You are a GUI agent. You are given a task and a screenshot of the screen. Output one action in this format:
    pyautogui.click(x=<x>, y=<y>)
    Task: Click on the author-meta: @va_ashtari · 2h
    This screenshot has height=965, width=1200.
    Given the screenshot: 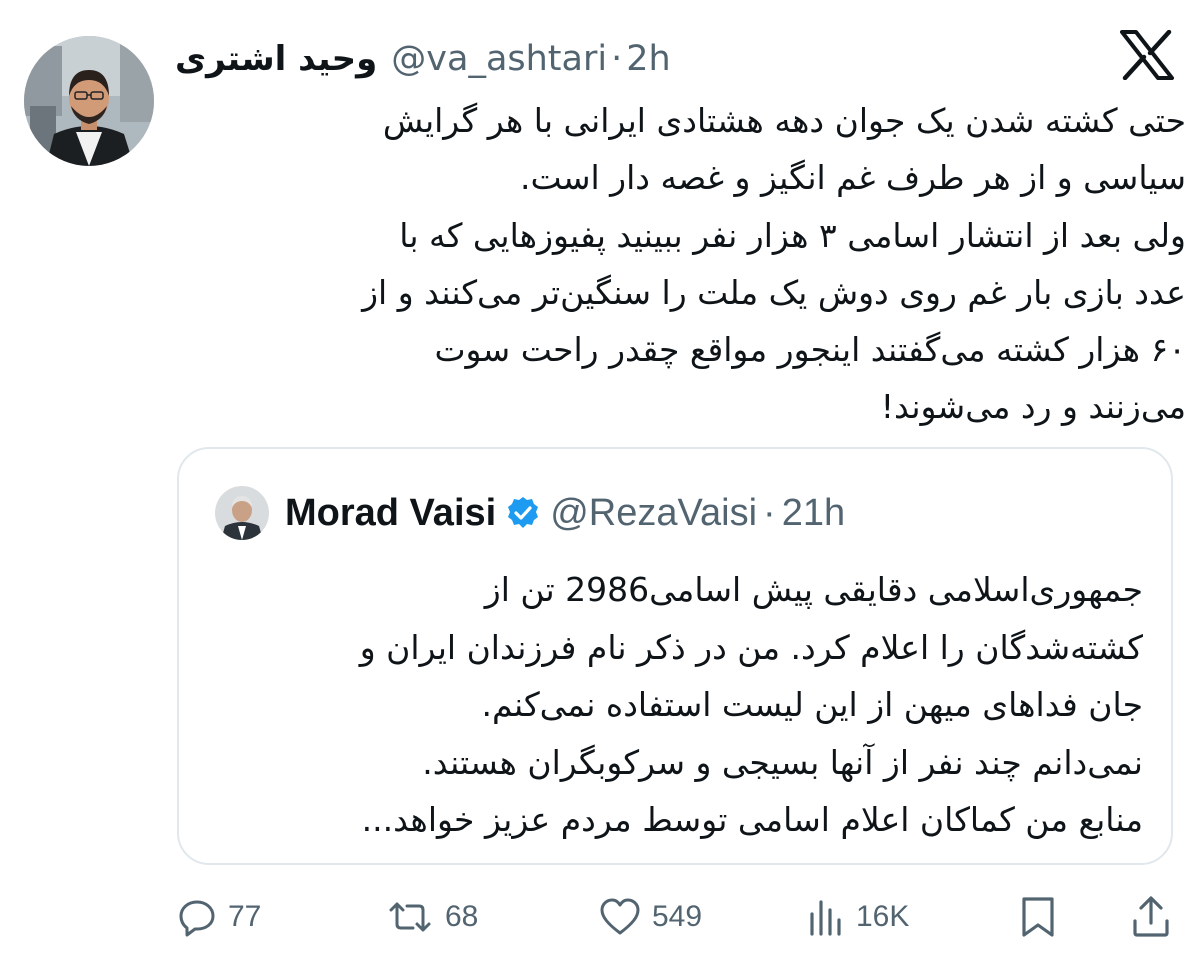 What is the action you would take?
    pyautogui.click(x=530, y=59)
    